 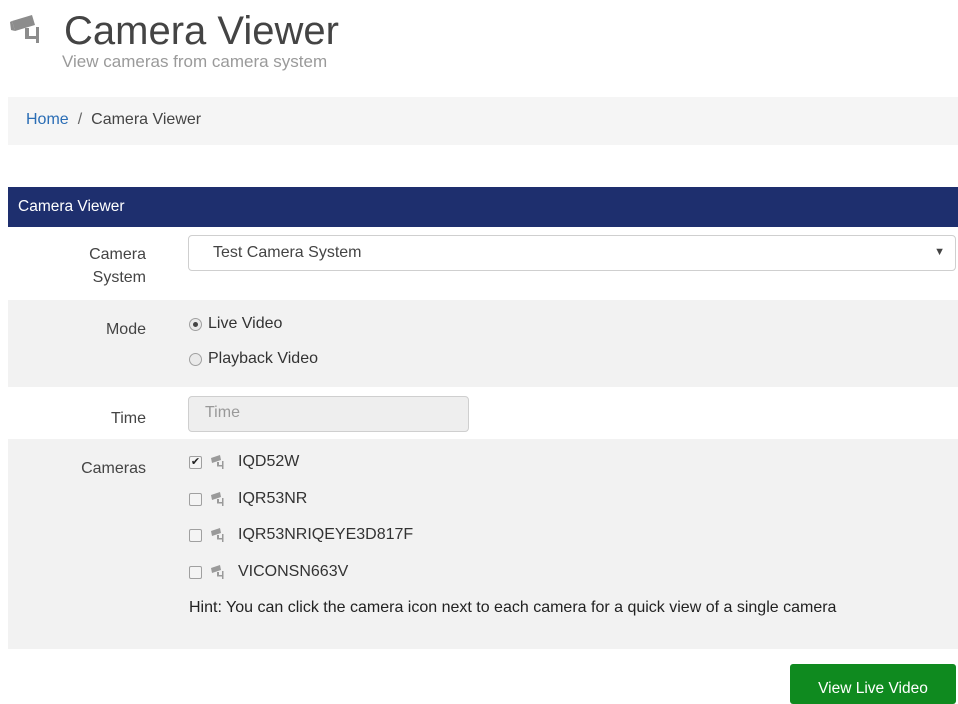 What do you see at coordinates (125, 329) in the screenshot?
I see `mode-label: Mode` at bounding box center [125, 329].